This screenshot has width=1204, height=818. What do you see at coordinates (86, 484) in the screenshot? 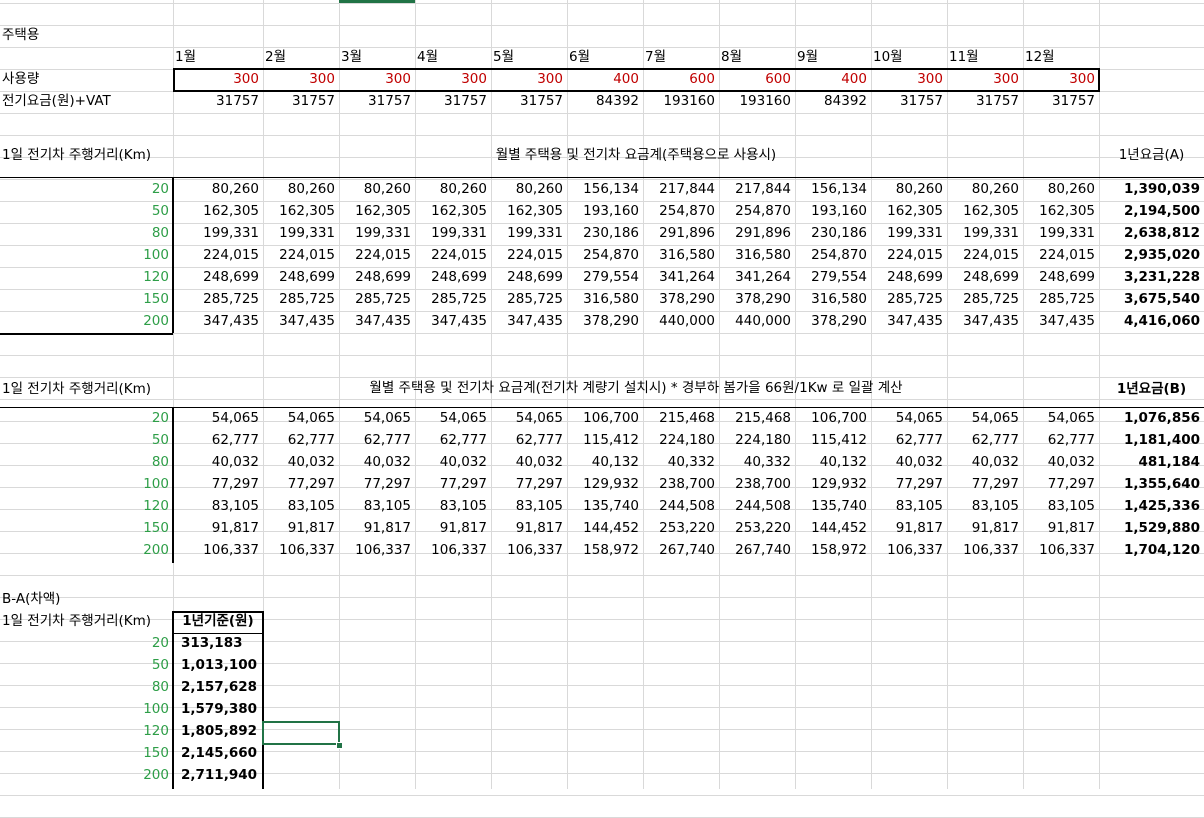
I see `table-b-km: 100` at bounding box center [86, 484].